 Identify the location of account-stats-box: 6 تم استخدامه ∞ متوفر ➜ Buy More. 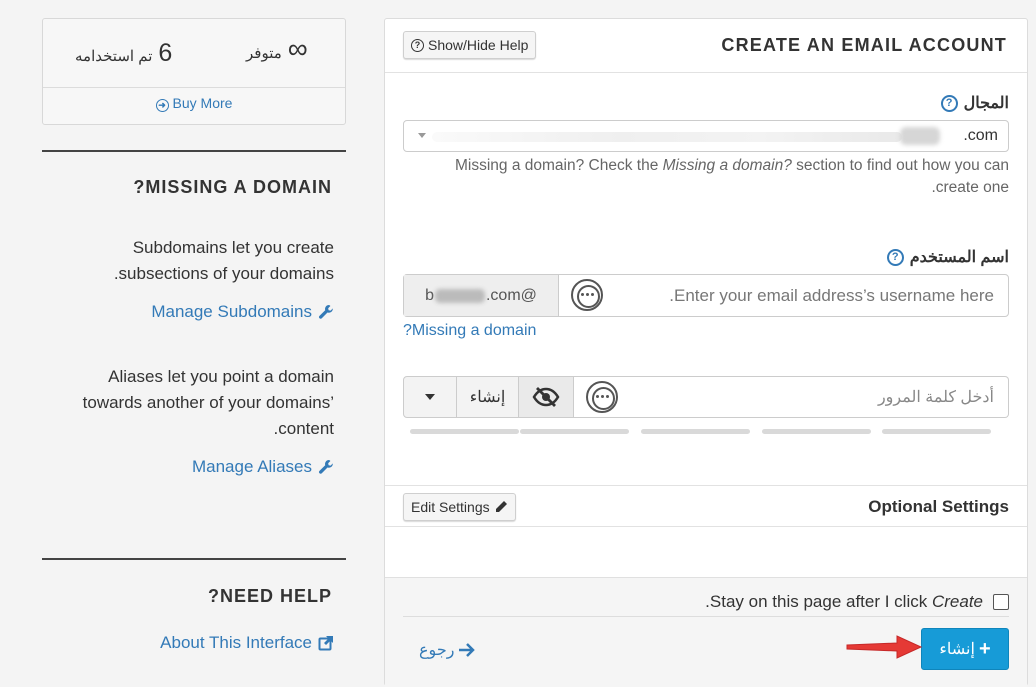
(194, 71).